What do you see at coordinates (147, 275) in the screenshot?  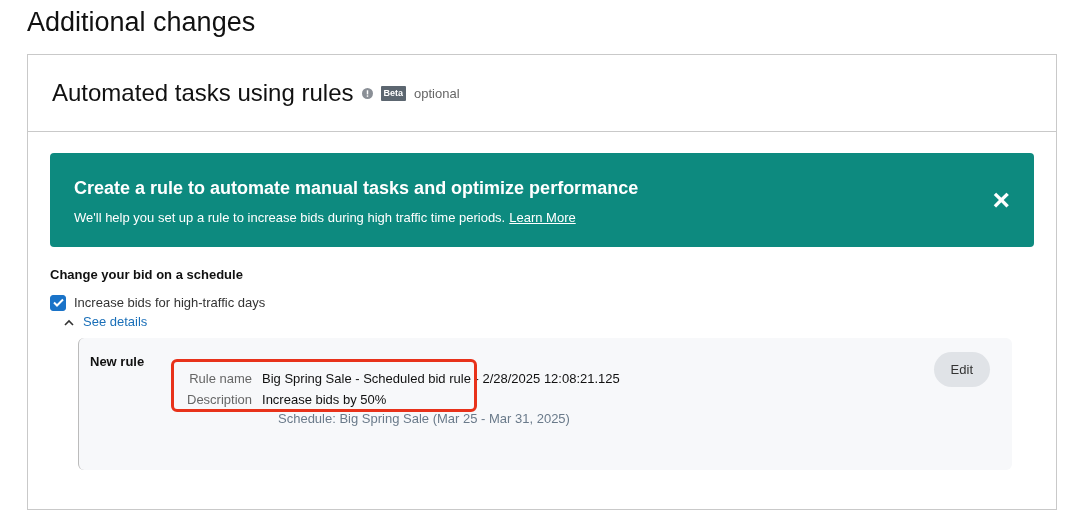 I see `section-title: Change your bid on a schedule` at bounding box center [147, 275].